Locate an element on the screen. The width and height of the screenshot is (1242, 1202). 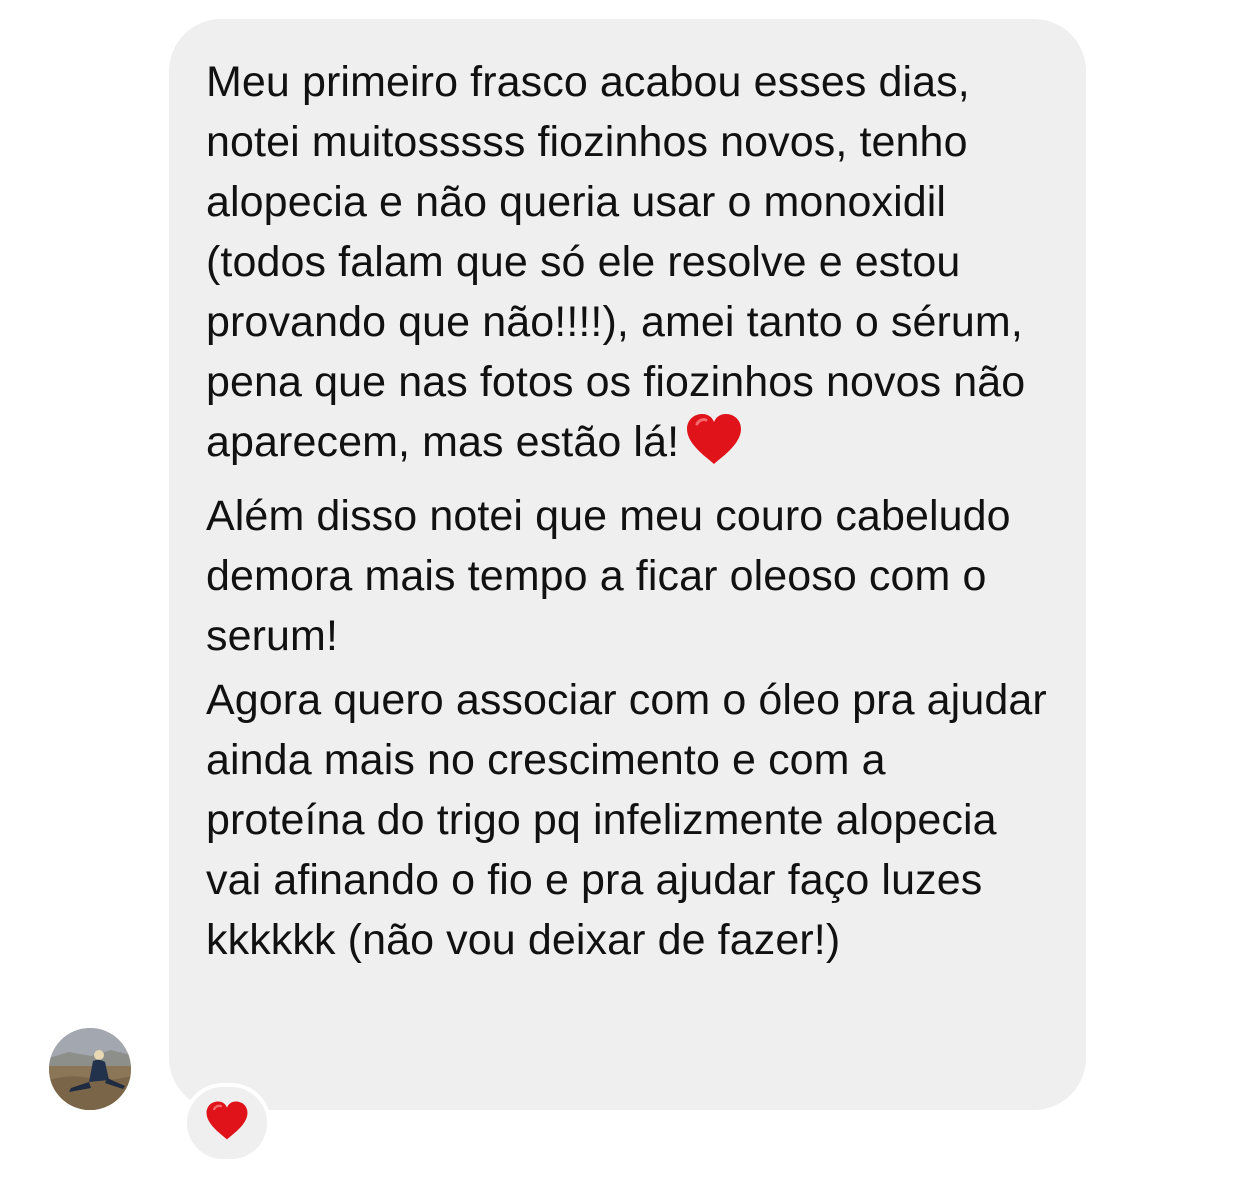
profile-photo is located at coordinates (90, 1069).